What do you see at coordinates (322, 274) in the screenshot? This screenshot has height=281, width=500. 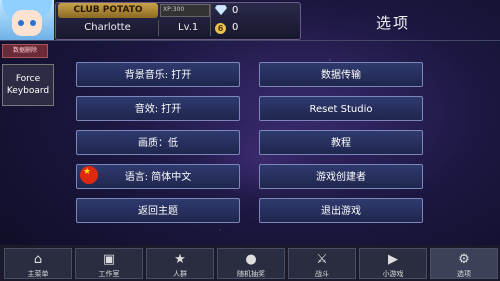 I see `nav-label: 战斗` at bounding box center [322, 274].